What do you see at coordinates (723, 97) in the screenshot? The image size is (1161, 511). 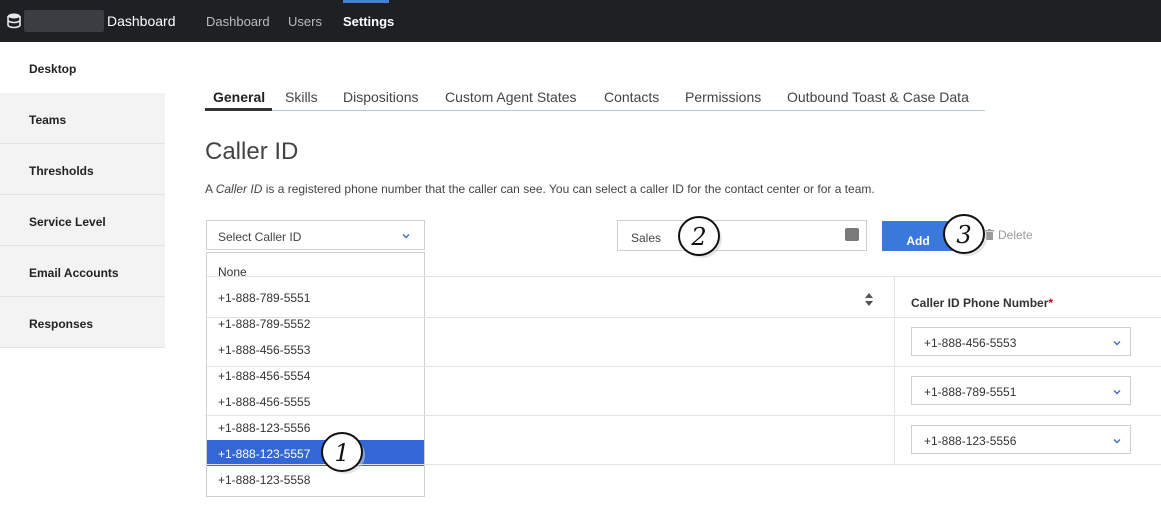 I see `tab-permissions: Permissions` at bounding box center [723, 97].